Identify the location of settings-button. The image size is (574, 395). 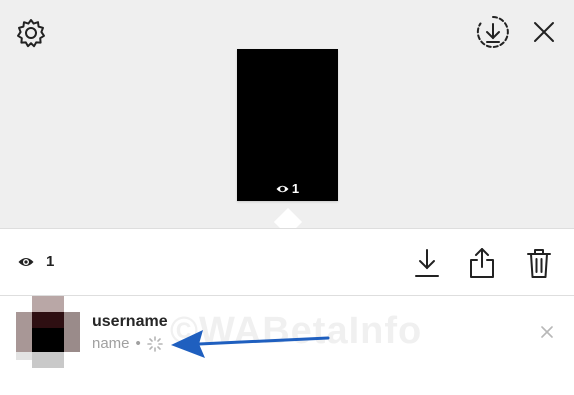
(31, 33).